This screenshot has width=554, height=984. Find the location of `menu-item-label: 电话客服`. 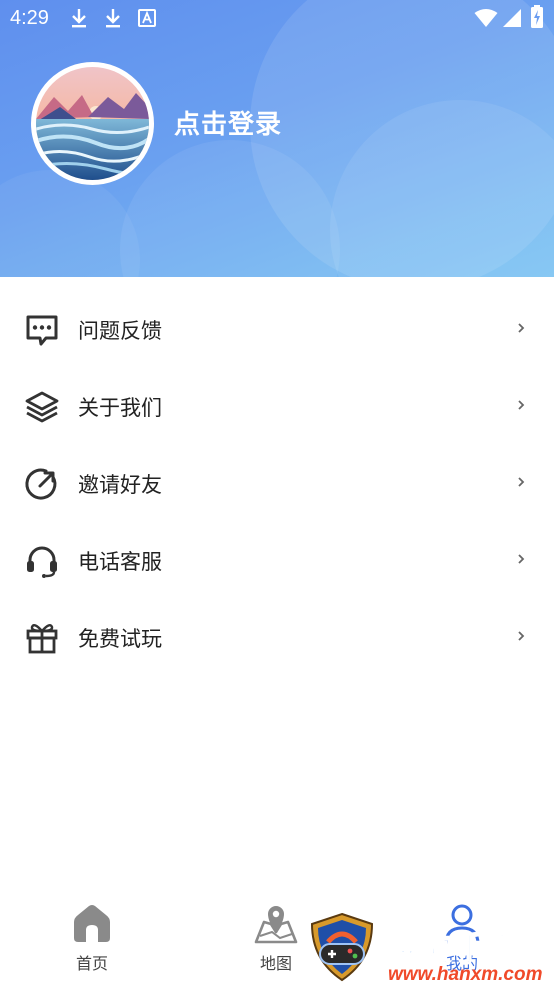

menu-item-label: 电话客服 is located at coordinates (120, 562).